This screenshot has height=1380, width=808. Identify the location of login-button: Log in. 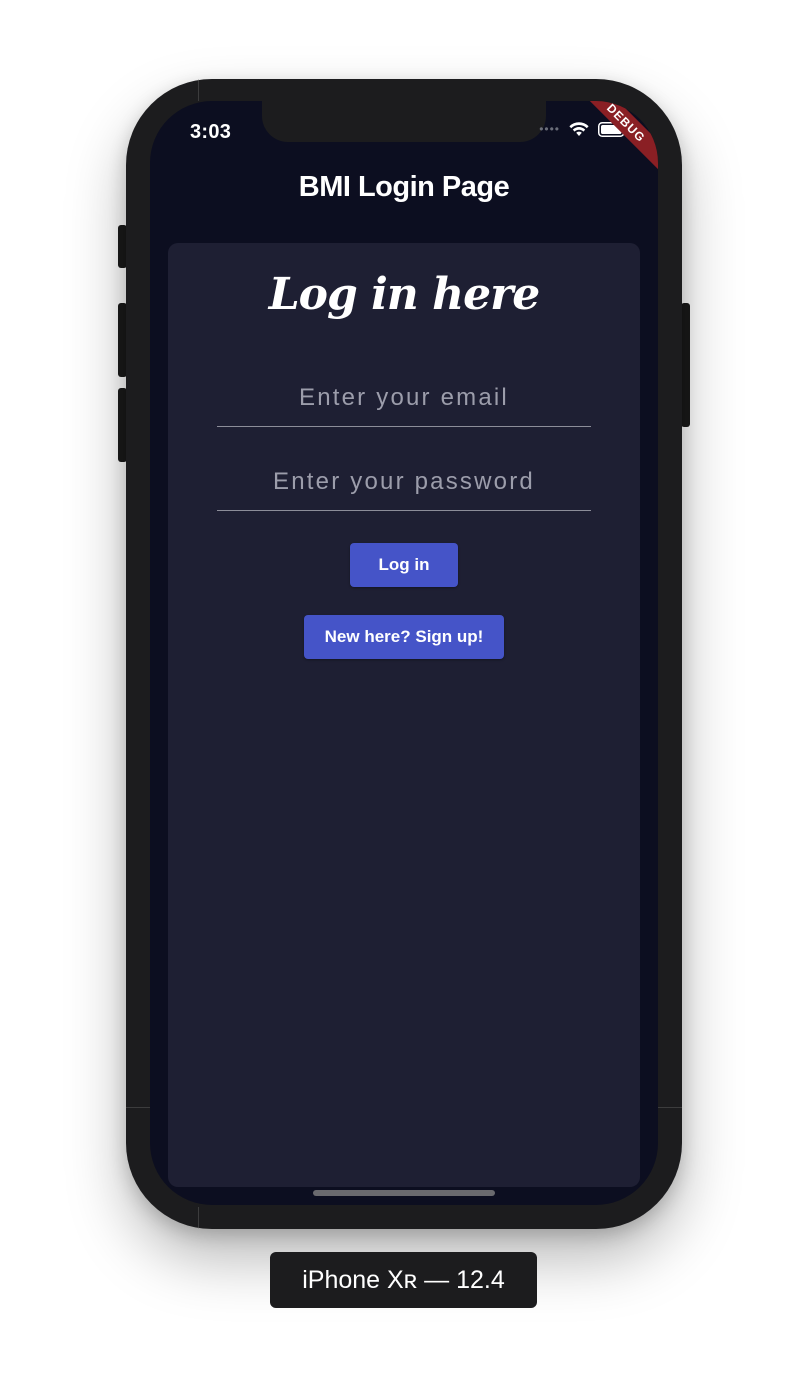
(404, 565).